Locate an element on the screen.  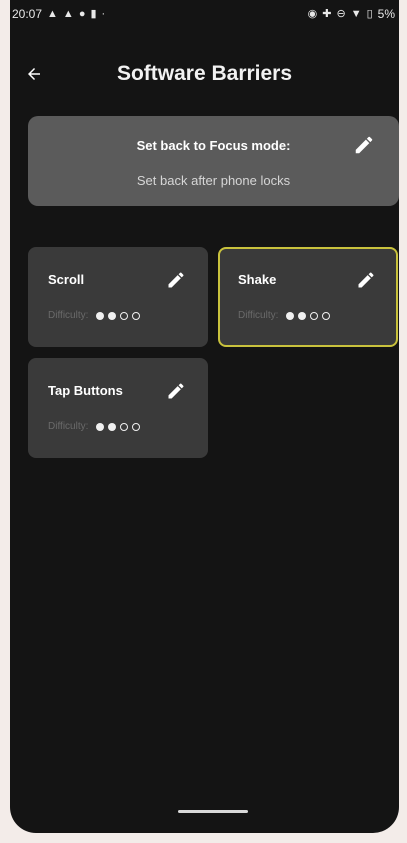
barrier-name: Tap Buttons is located at coordinates (85, 390).